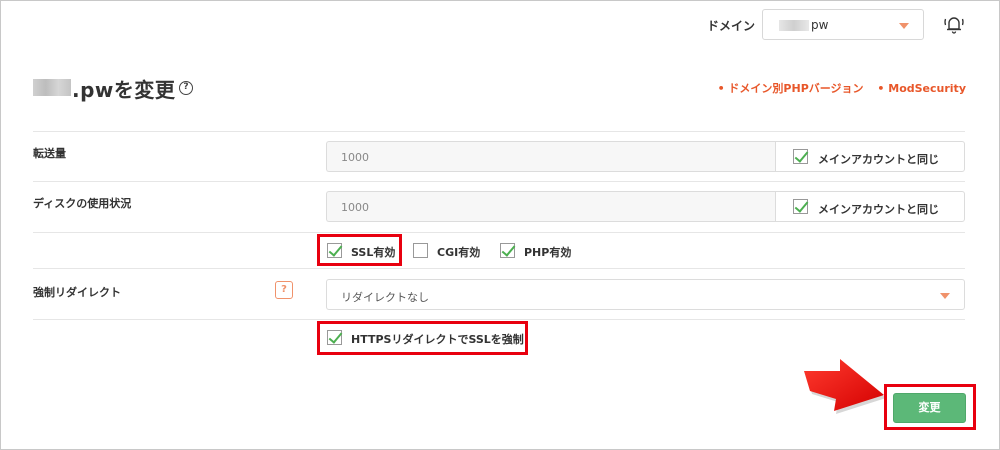  I want to click on transfer-input: 1000, so click(550, 156).